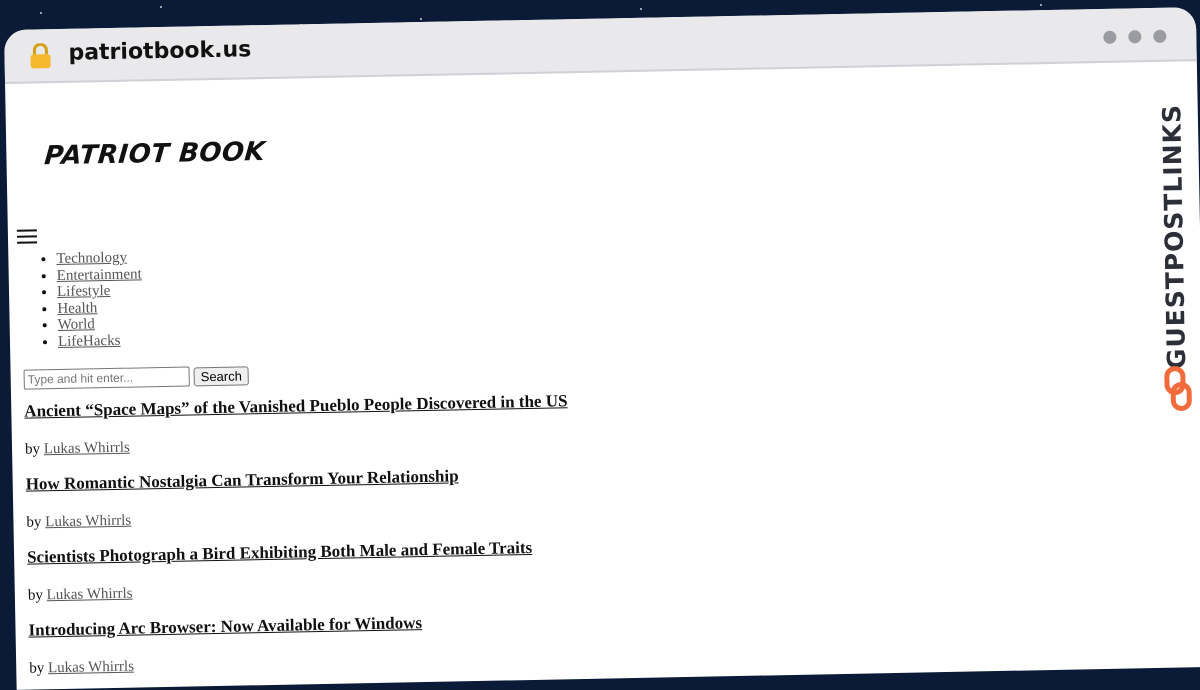 The image size is (1200, 690). I want to click on nav-link: World, so click(76, 324).